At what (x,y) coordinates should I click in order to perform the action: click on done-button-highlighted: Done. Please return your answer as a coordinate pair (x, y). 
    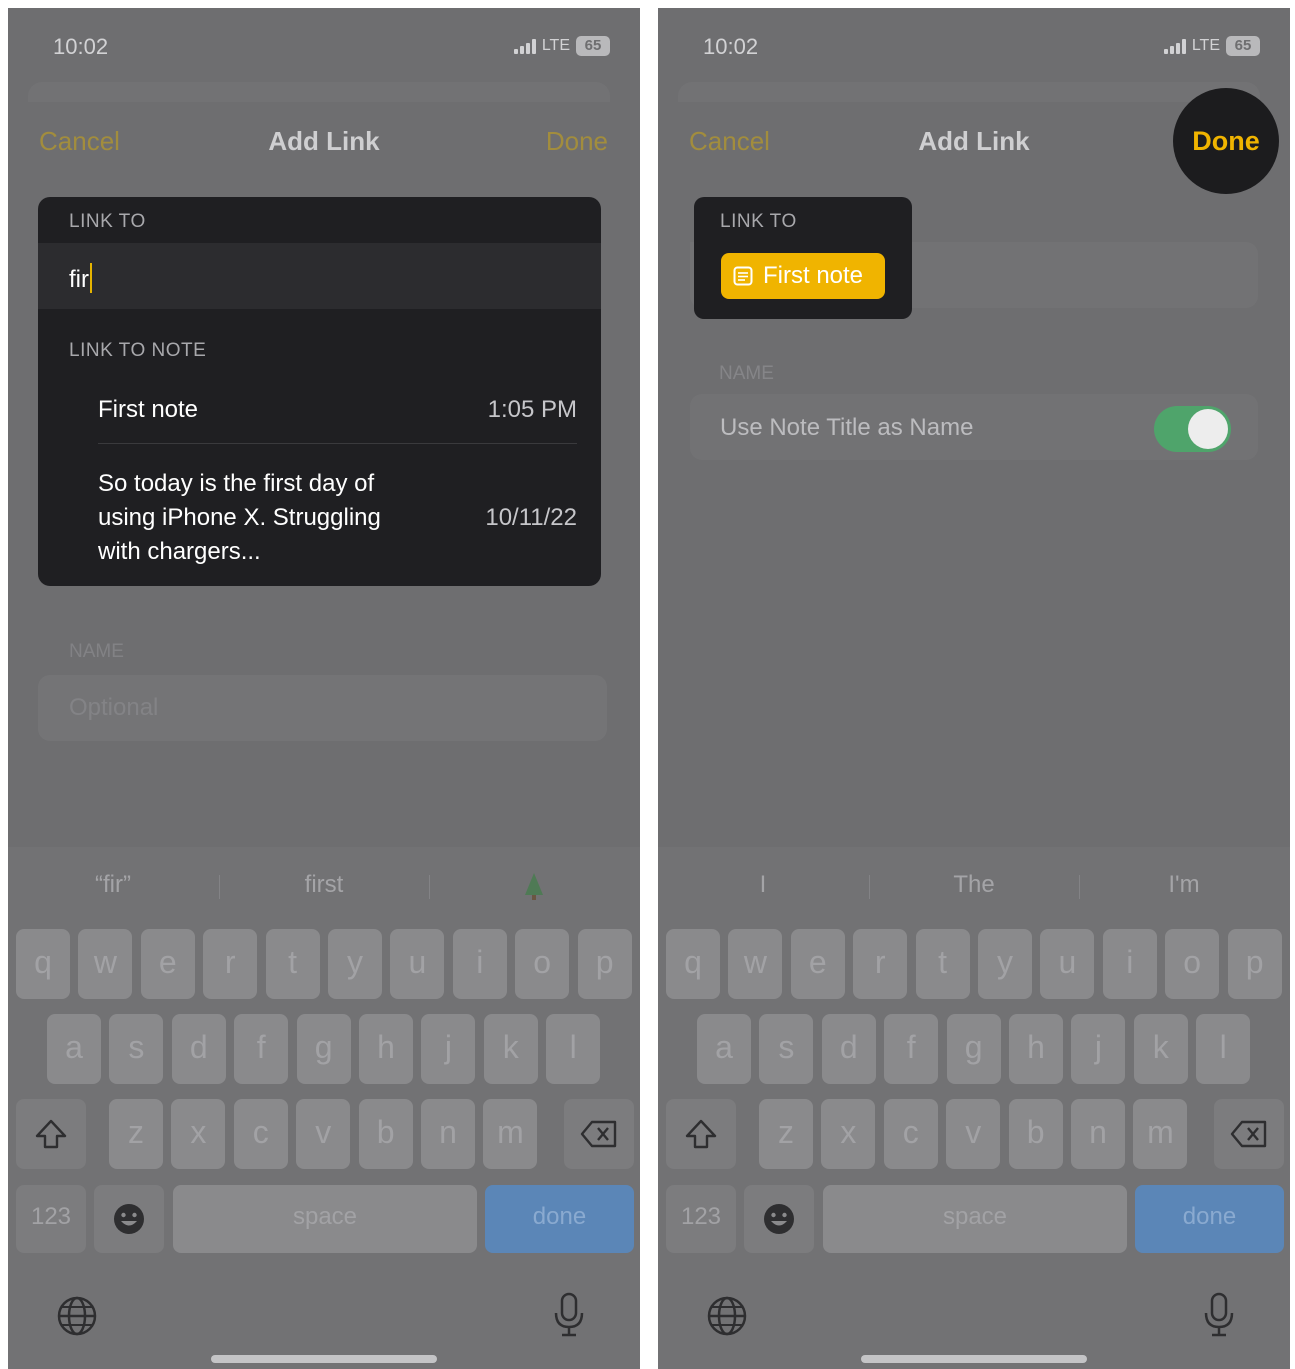
    Looking at the image, I should click on (1226, 141).